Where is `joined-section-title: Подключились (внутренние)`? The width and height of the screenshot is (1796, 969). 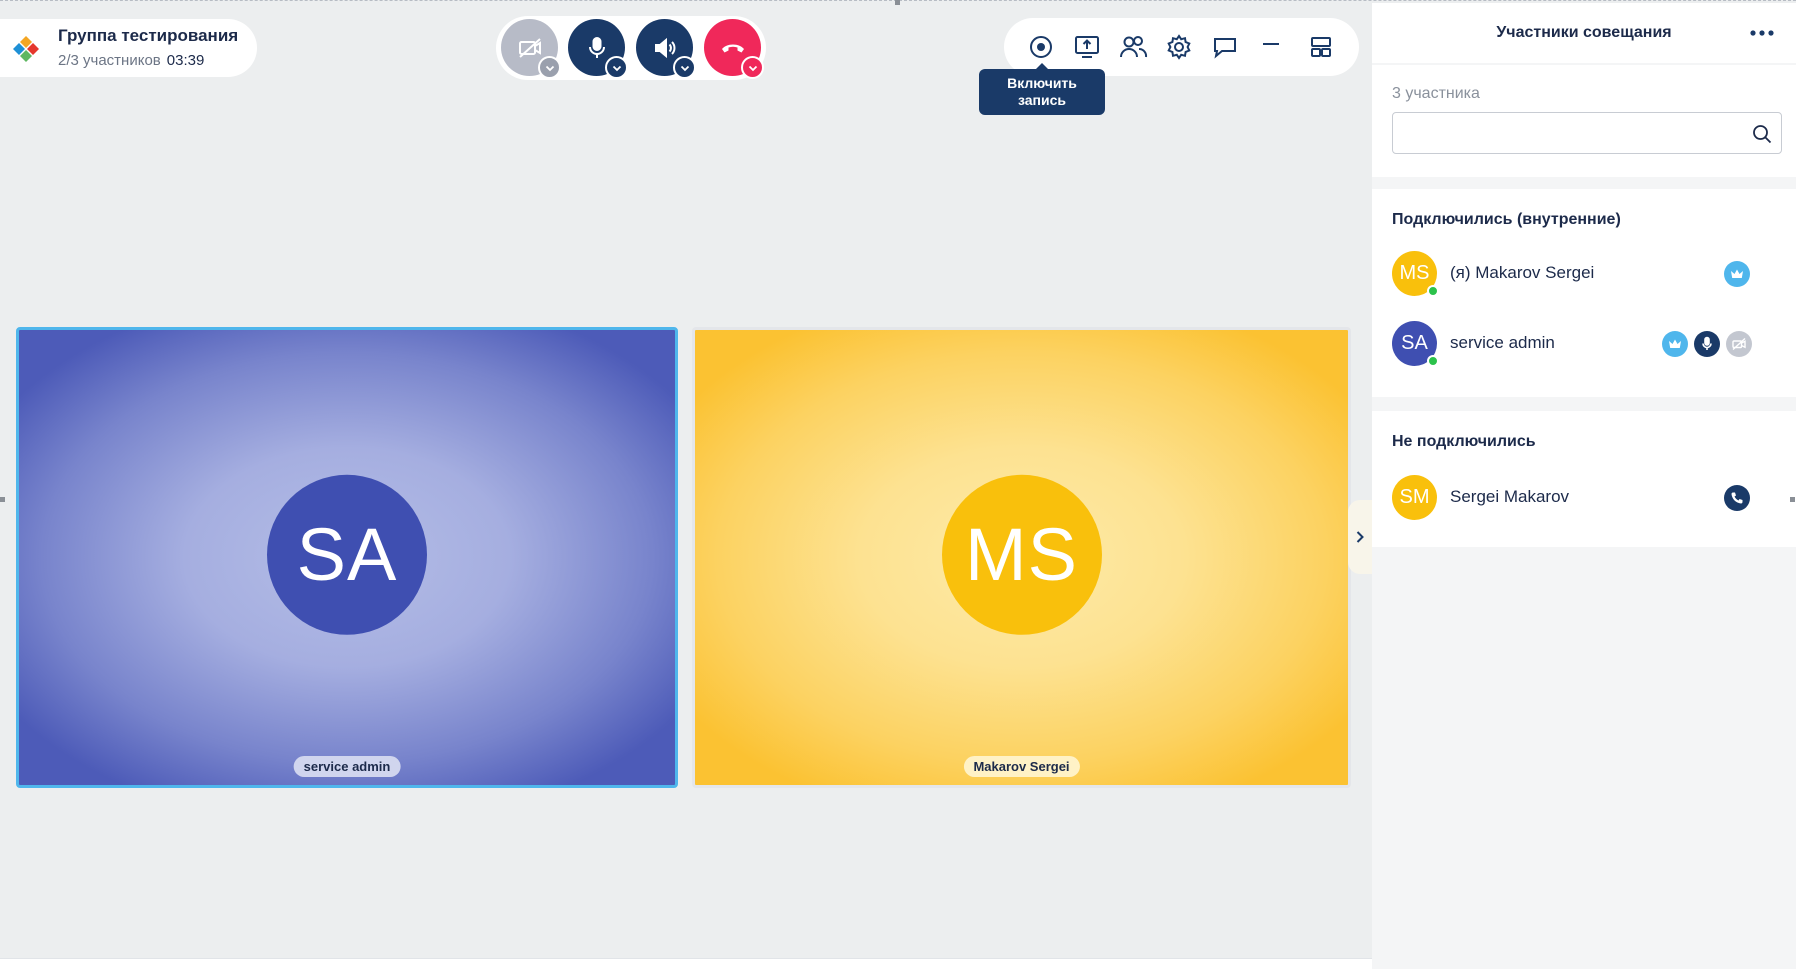 joined-section-title: Подключились (внутренние) is located at coordinates (1506, 219).